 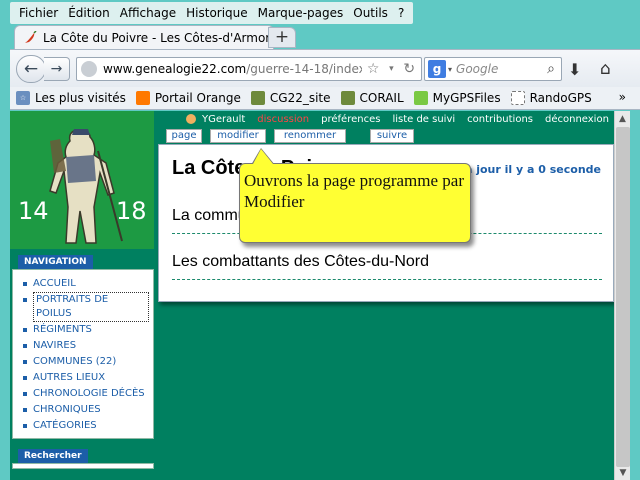 I want to click on bookmark-label: MyGPSFiles, so click(x=466, y=98).